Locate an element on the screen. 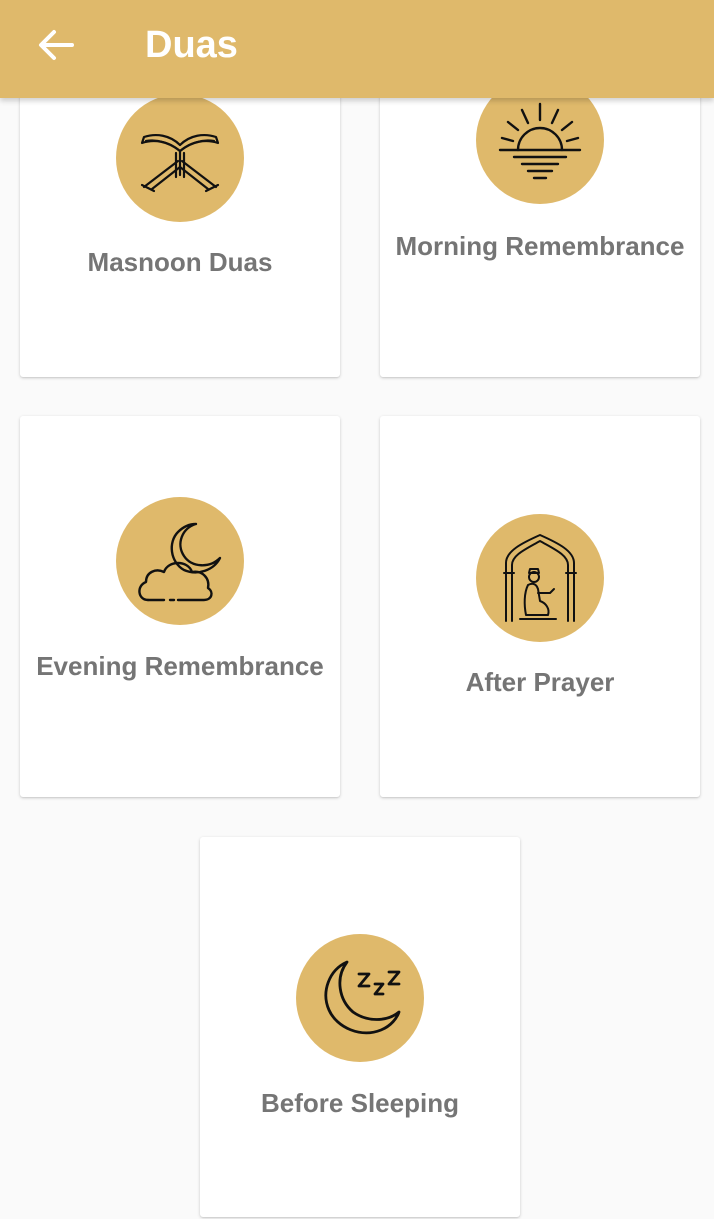 The height and width of the screenshot is (1219, 714). category-card-after-prayer: After Prayer is located at coordinates (540, 606).